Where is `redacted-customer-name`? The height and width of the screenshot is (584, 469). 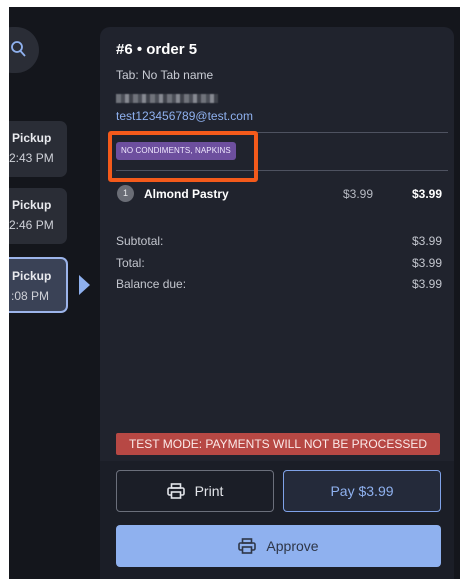 redacted-customer-name is located at coordinates (167, 98).